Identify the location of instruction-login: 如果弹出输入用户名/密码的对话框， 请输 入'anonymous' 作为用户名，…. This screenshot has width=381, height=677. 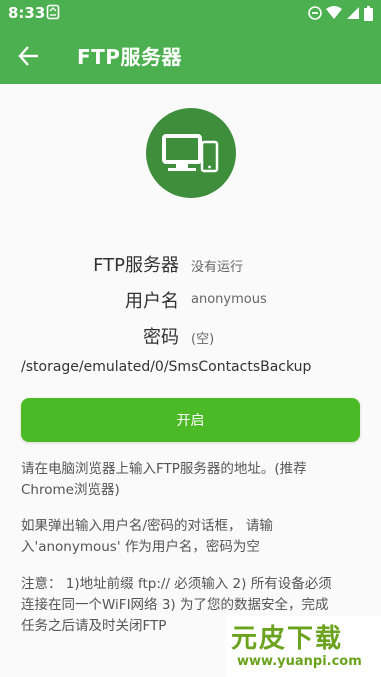
(191, 537).